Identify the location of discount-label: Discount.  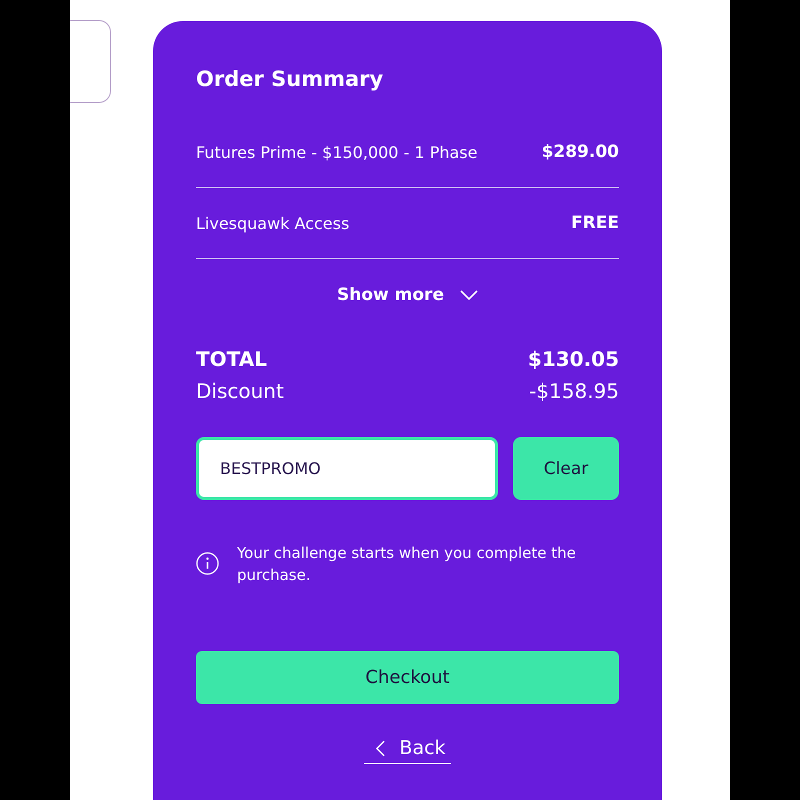
(240, 391).